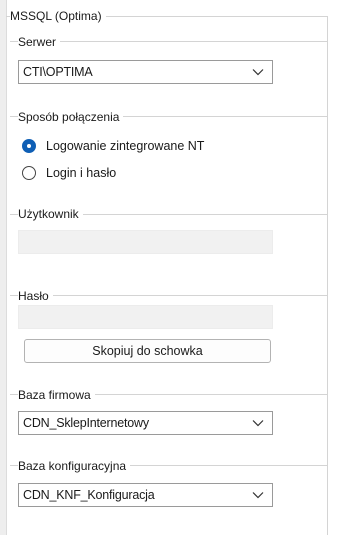 The height and width of the screenshot is (535, 340). I want to click on password-input, so click(145, 317).